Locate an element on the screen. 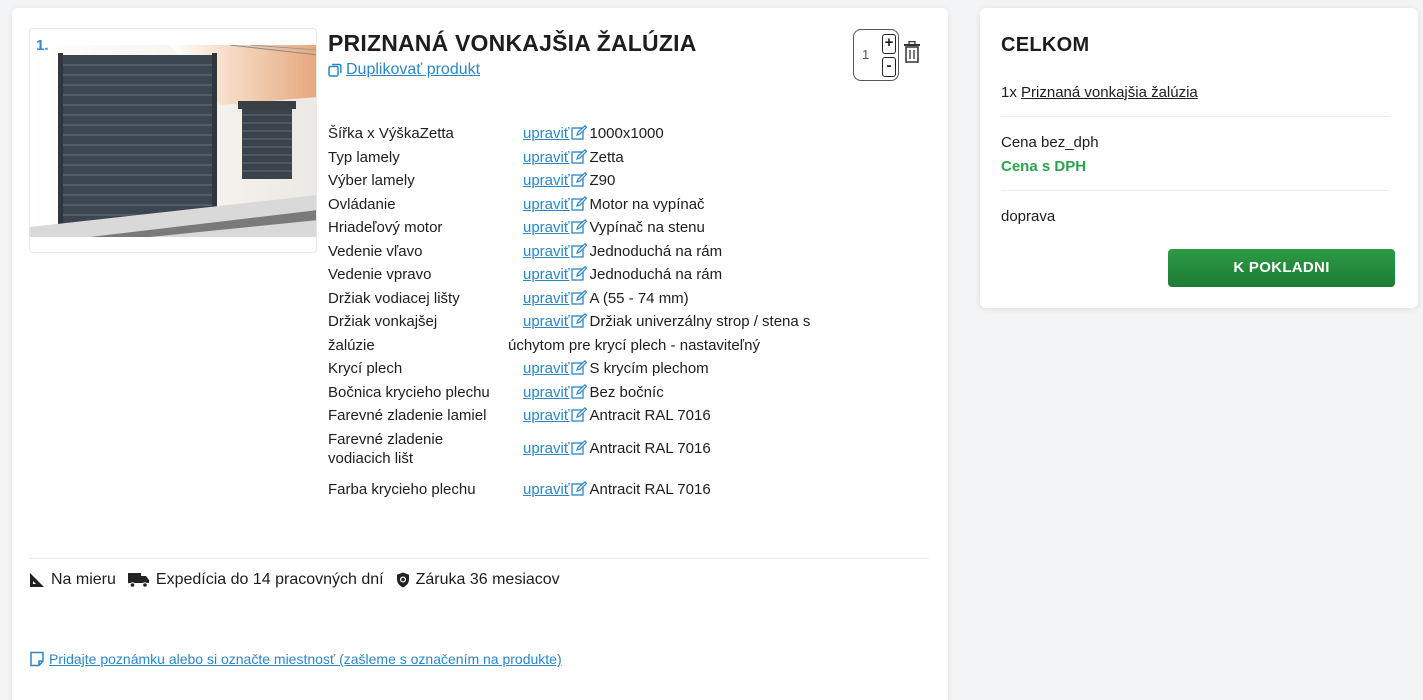  shield-icon is located at coordinates (402, 580).